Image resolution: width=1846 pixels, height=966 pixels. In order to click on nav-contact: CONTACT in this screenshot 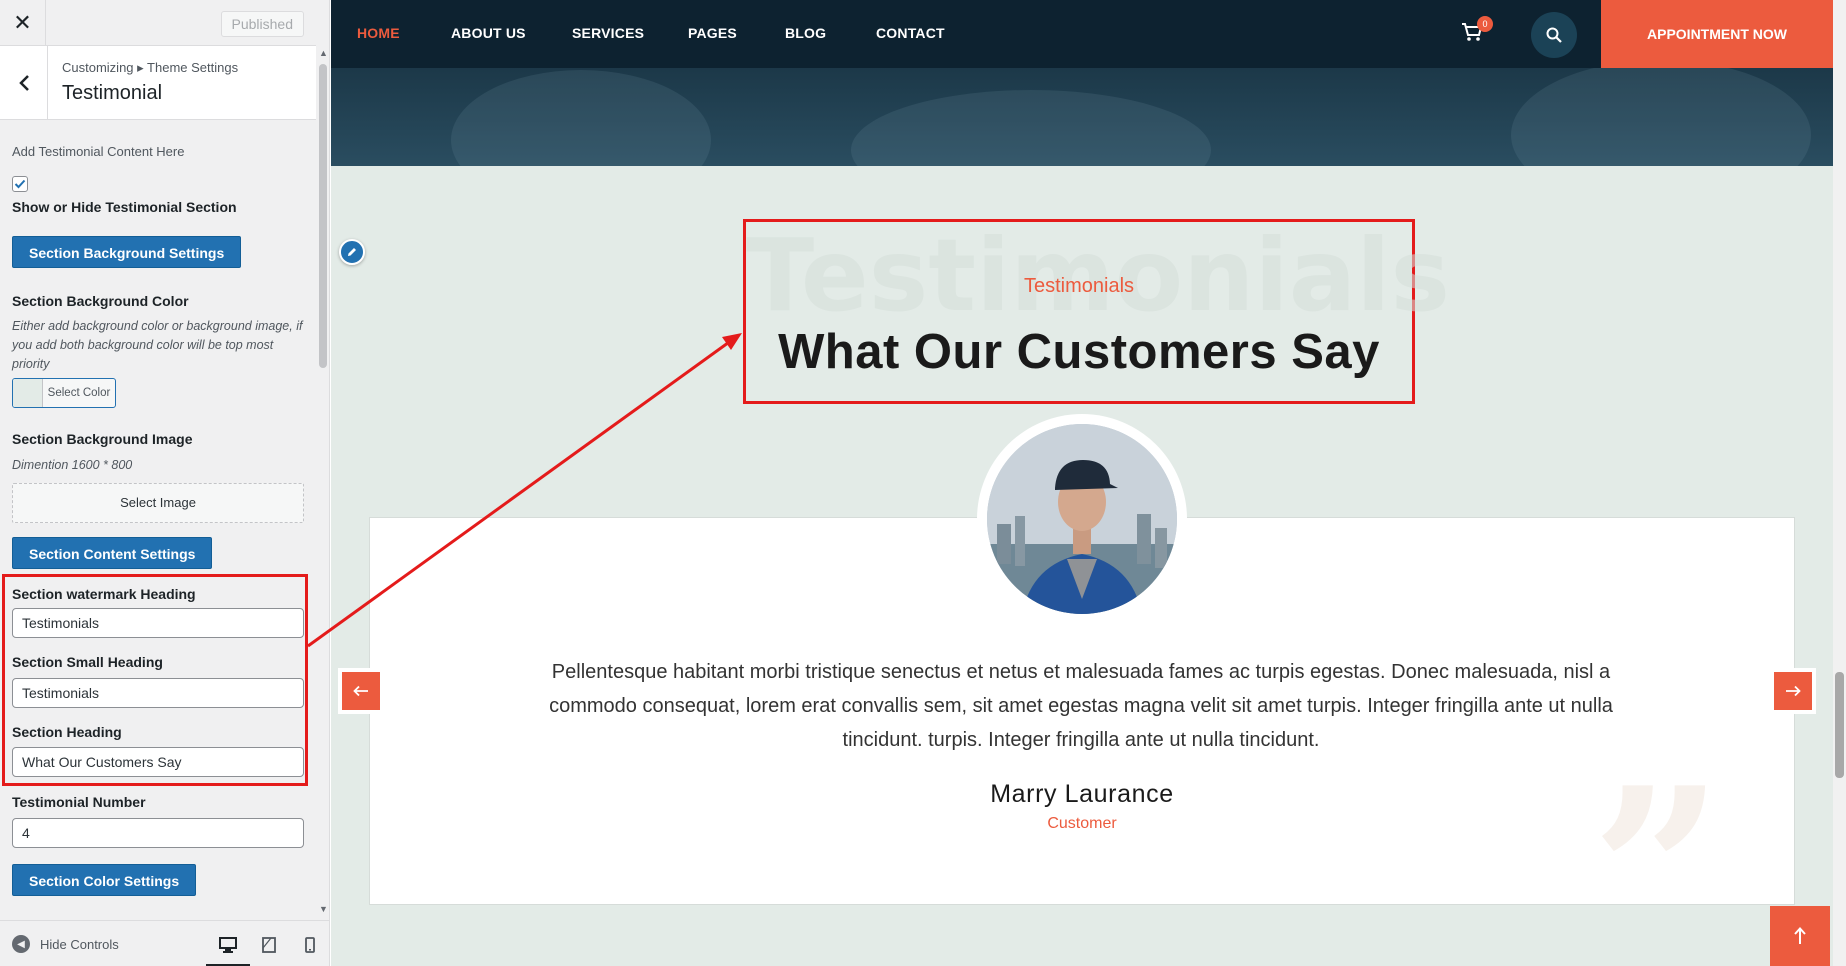, I will do `click(910, 33)`.